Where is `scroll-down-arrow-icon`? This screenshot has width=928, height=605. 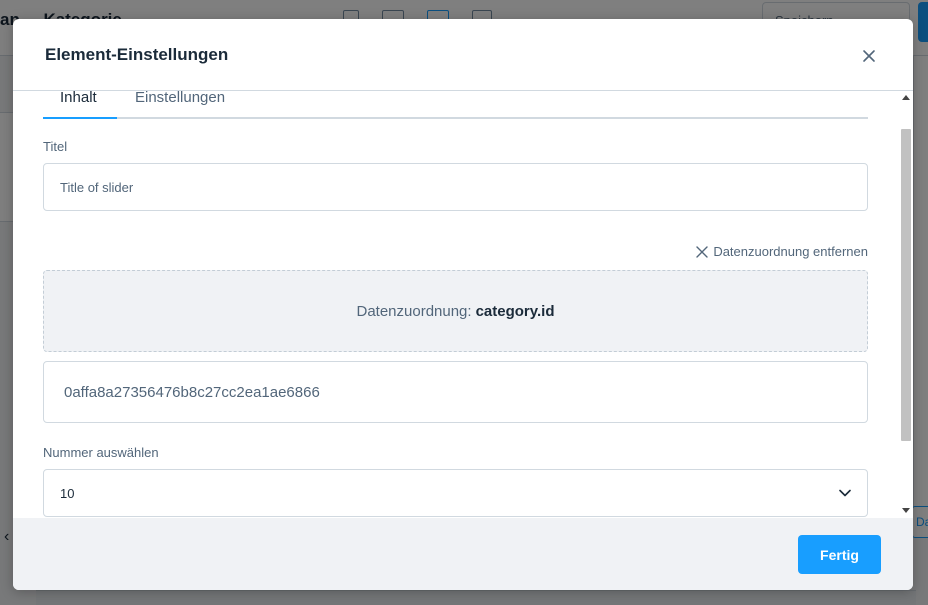
scroll-down-arrow-icon is located at coordinates (906, 510).